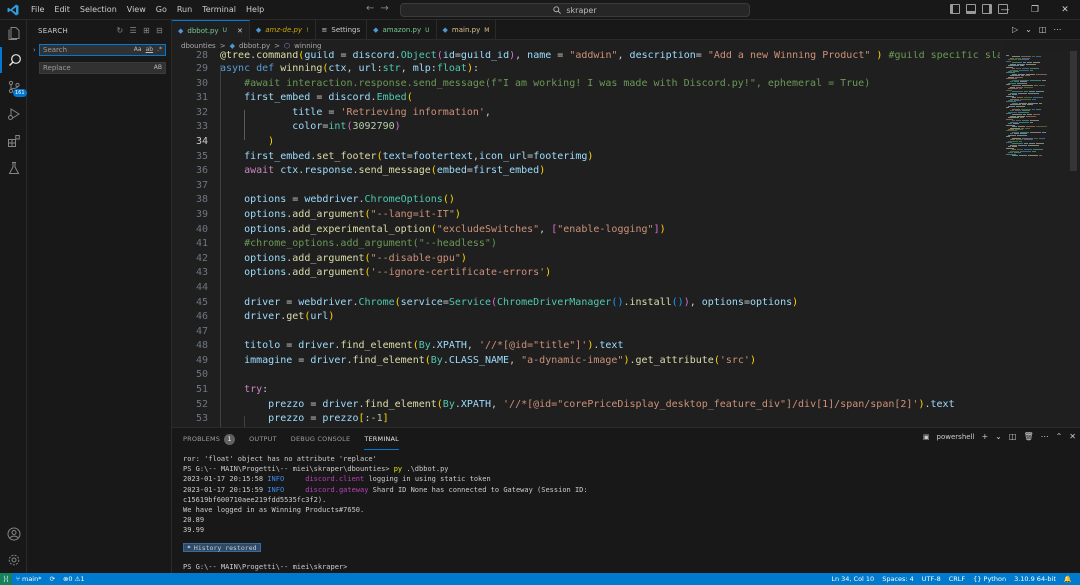 The height and width of the screenshot is (585, 1080). I want to click on editor-tab: ◆ main.py M, so click(467, 30).